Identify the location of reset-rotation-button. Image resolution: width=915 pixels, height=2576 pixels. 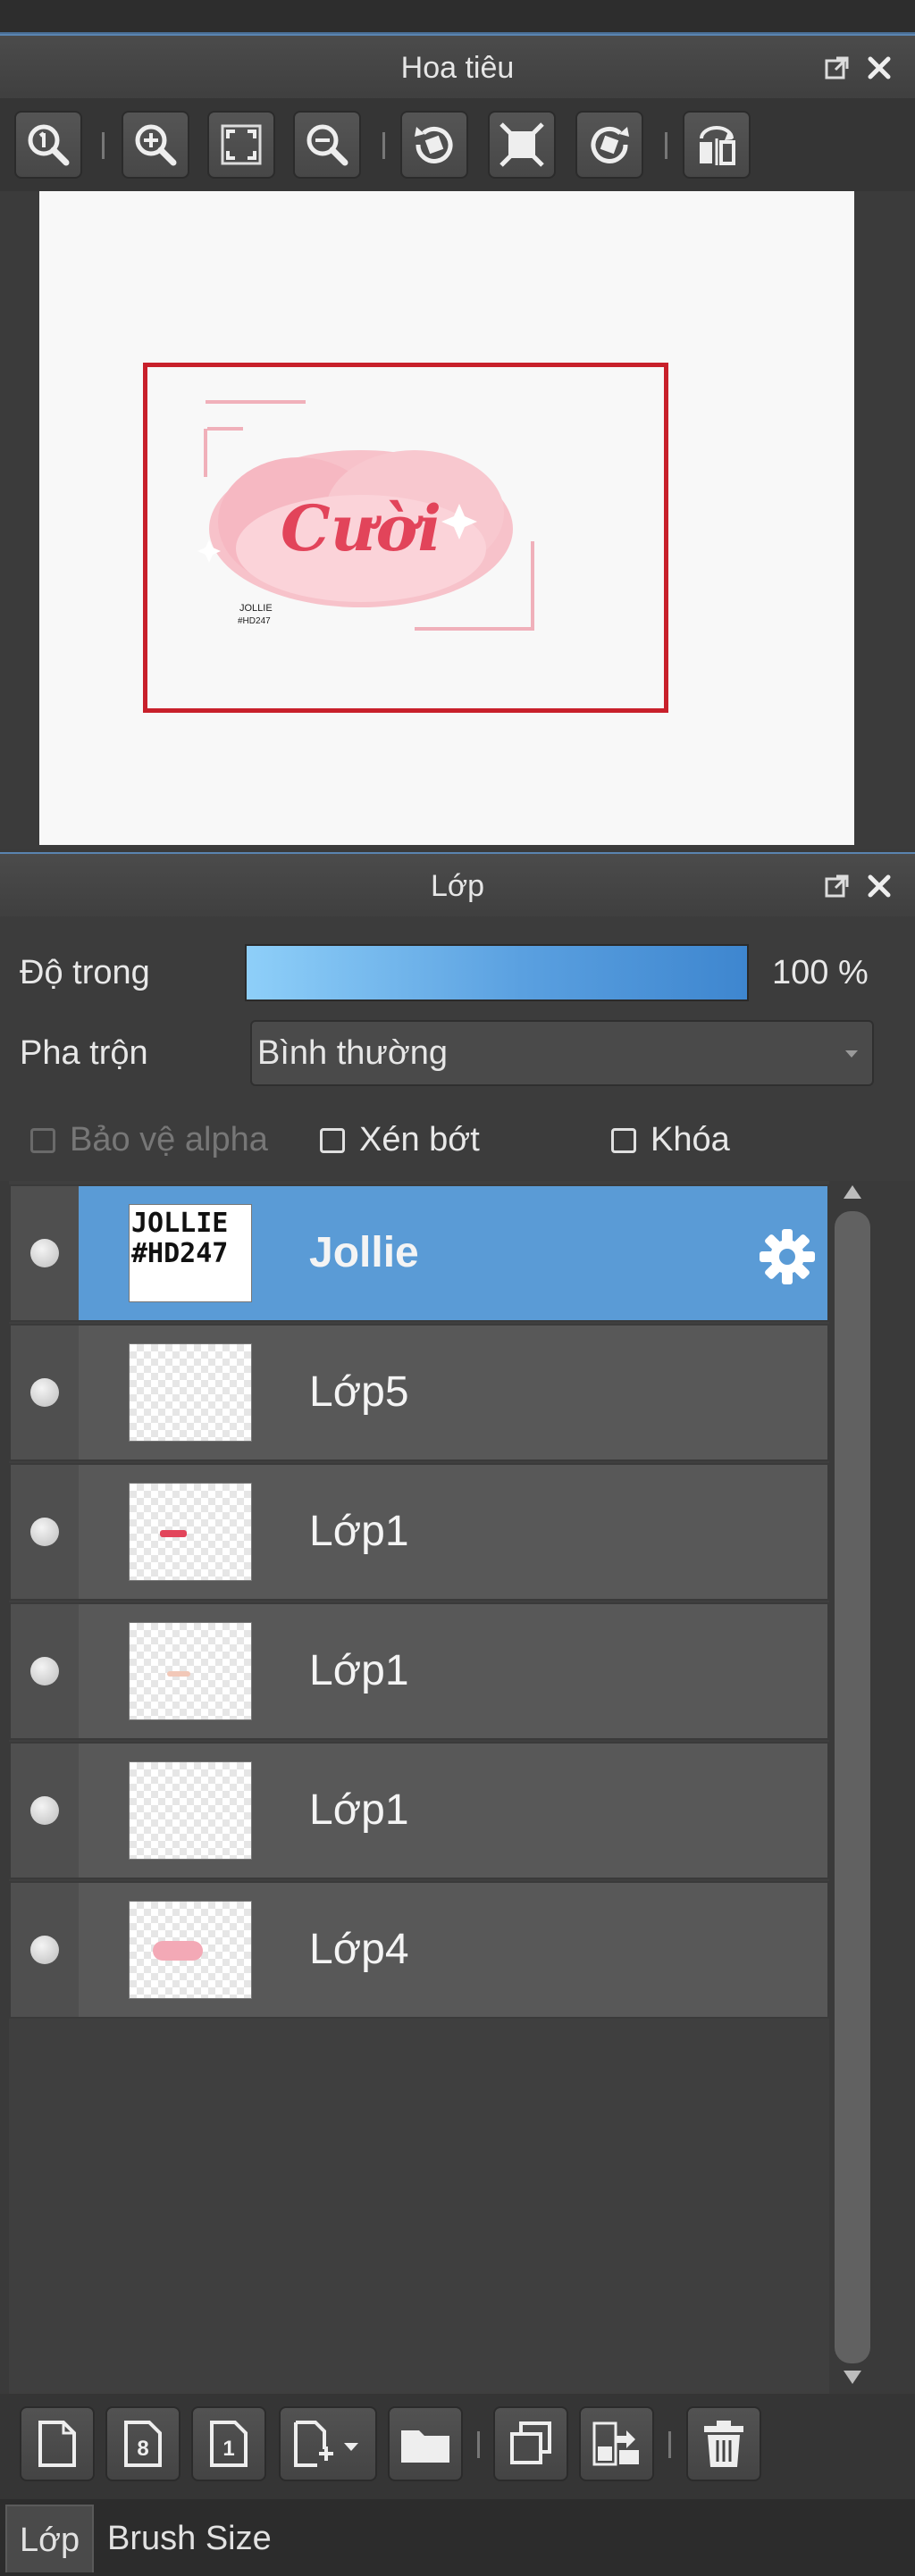
(522, 145).